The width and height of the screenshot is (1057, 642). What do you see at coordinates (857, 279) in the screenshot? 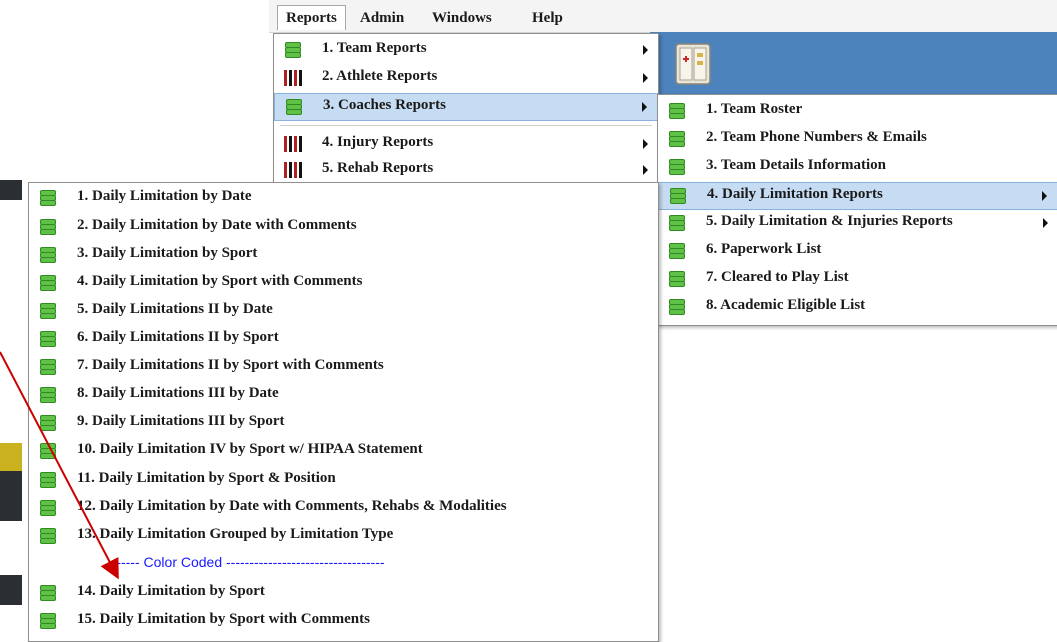
I see `menu-item-cleared-to-play: 7. Cleared to Play List` at bounding box center [857, 279].